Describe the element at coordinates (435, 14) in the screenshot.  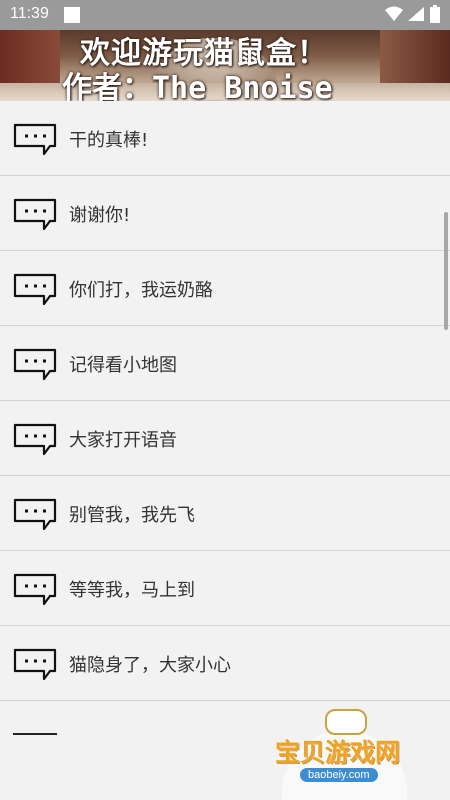
I see `battery-icon` at that location.